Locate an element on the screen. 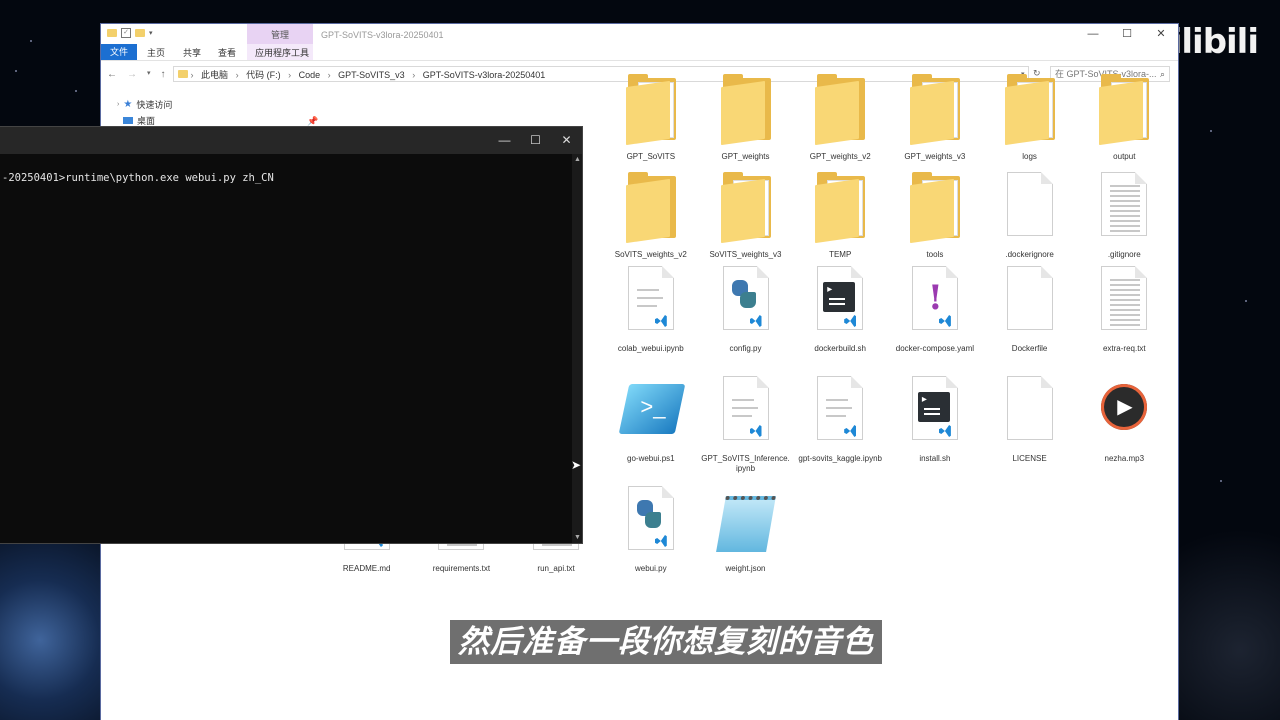 The height and width of the screenshot is (720, 1280). file-name-label: dockerbuild.sh is located at coordinates (840, 348).